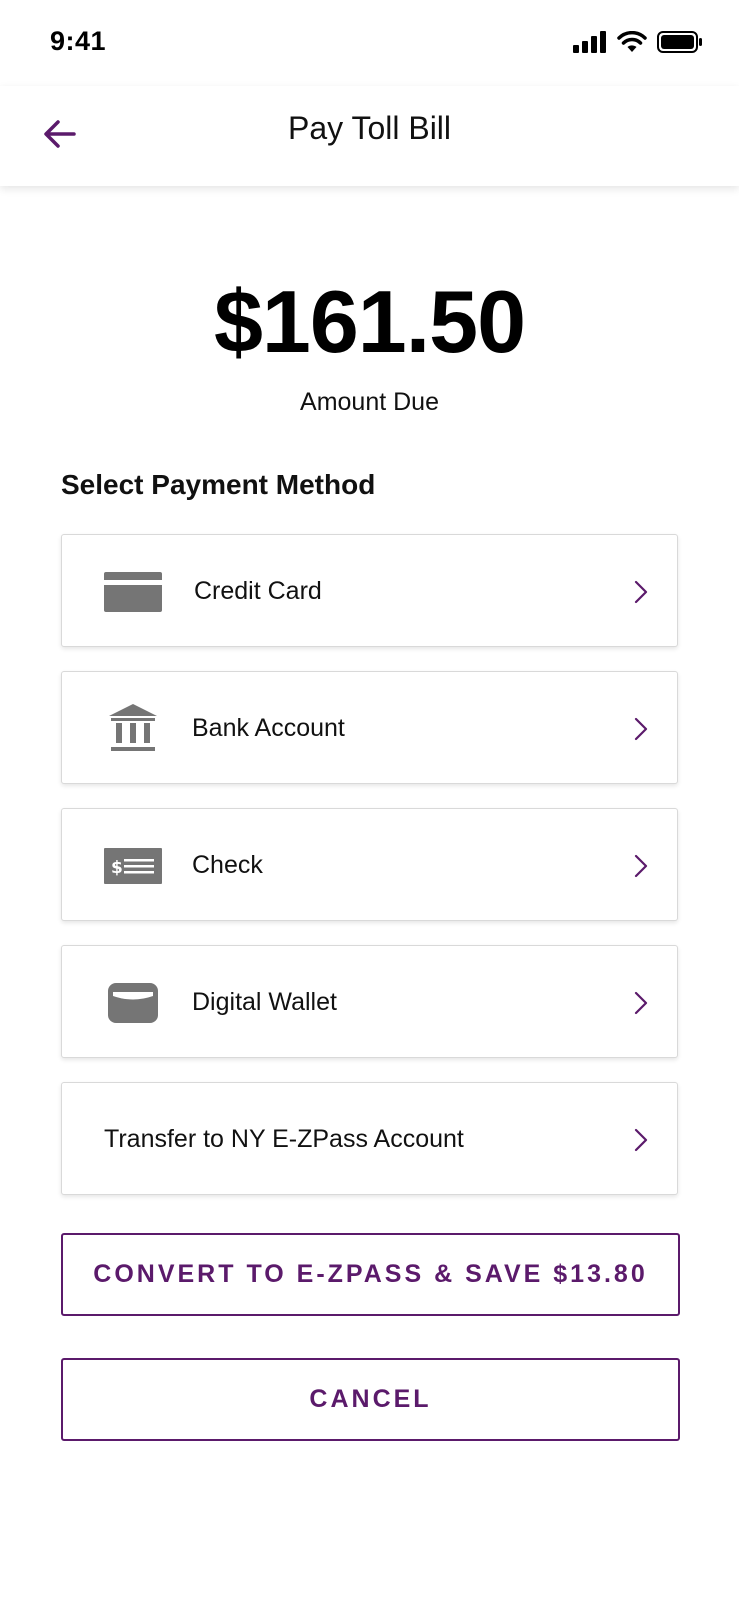 The width and height of the screenshot is (739, 1600). I want to click on payment-method-check: $ Check, so click(369, 864).